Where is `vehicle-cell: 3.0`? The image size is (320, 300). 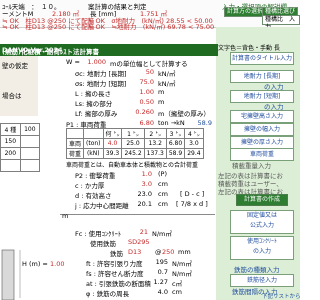
vehicle-cell: 3.0 is located at coordinates (194, 143).